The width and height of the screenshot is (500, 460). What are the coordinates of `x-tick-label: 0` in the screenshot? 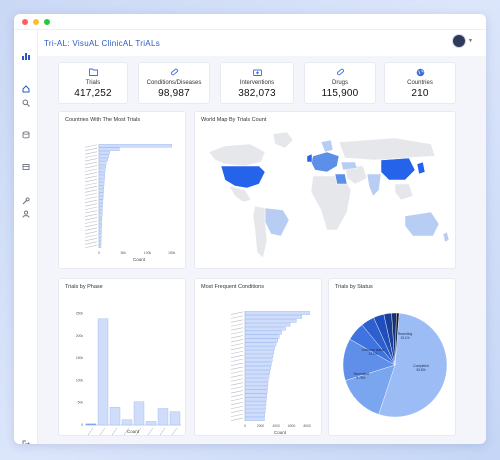 It's located at (99, 253).